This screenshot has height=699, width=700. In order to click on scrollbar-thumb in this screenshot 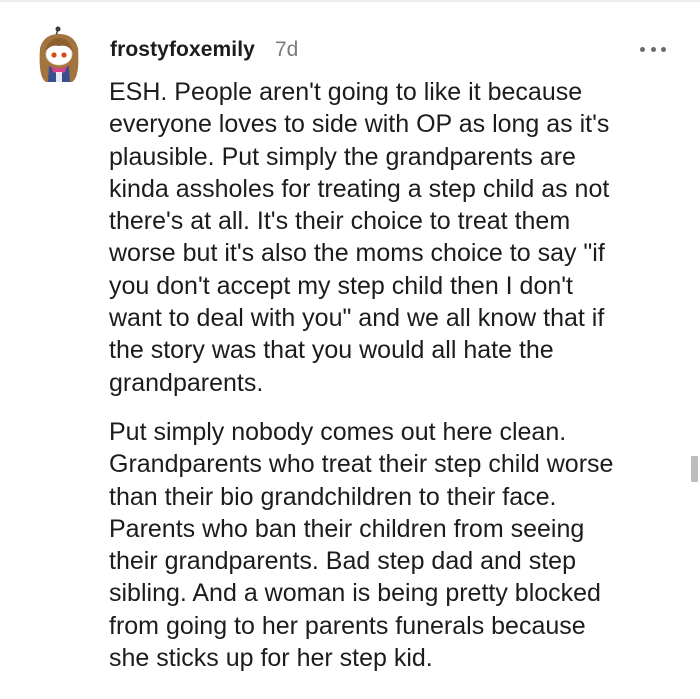, I will do `click(694, 469)`.